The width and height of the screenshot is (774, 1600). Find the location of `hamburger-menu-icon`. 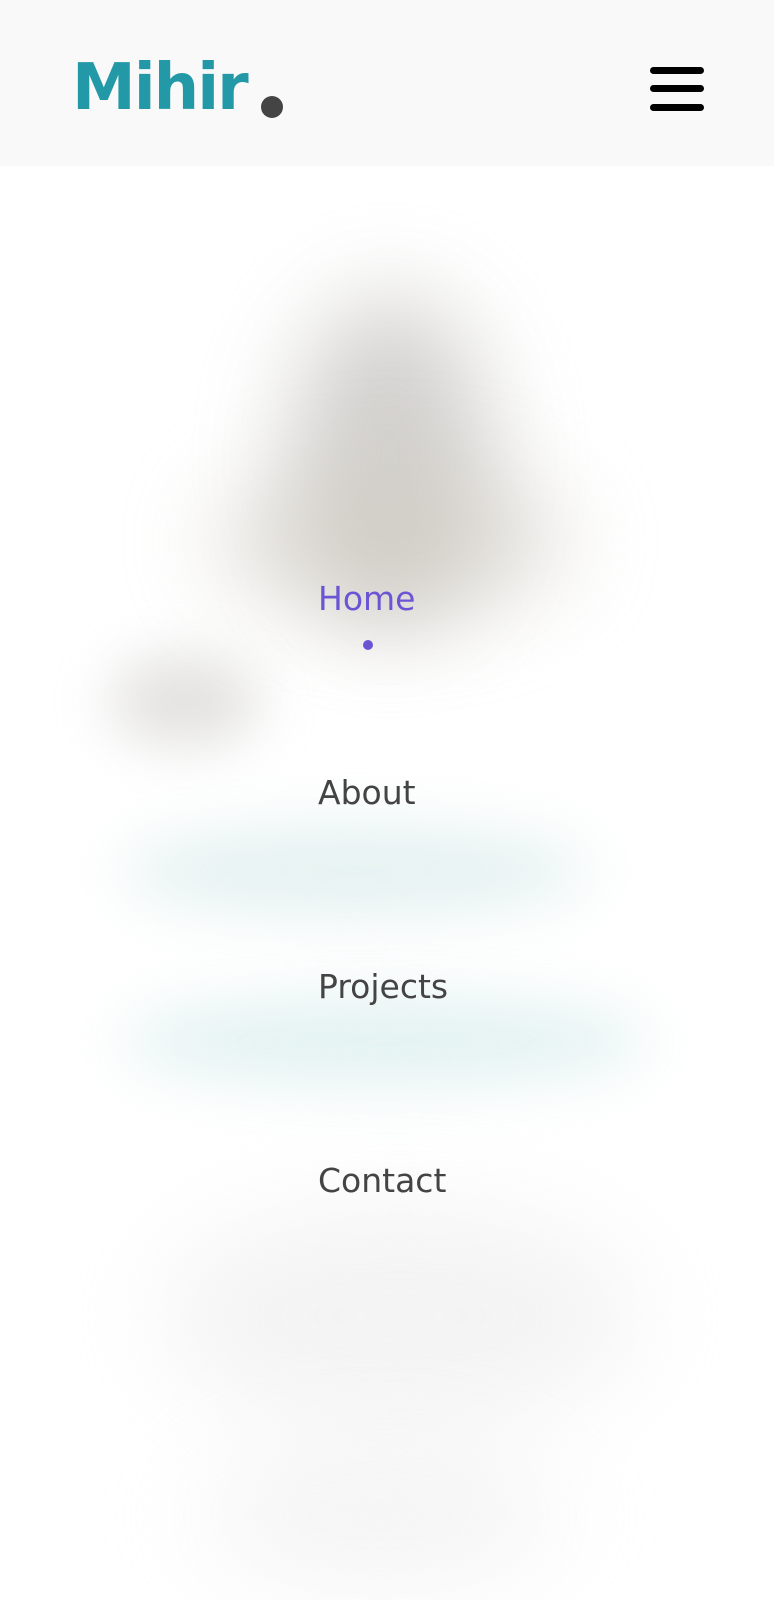

hamburger-menu-icon is located at coordinates (677, 90).